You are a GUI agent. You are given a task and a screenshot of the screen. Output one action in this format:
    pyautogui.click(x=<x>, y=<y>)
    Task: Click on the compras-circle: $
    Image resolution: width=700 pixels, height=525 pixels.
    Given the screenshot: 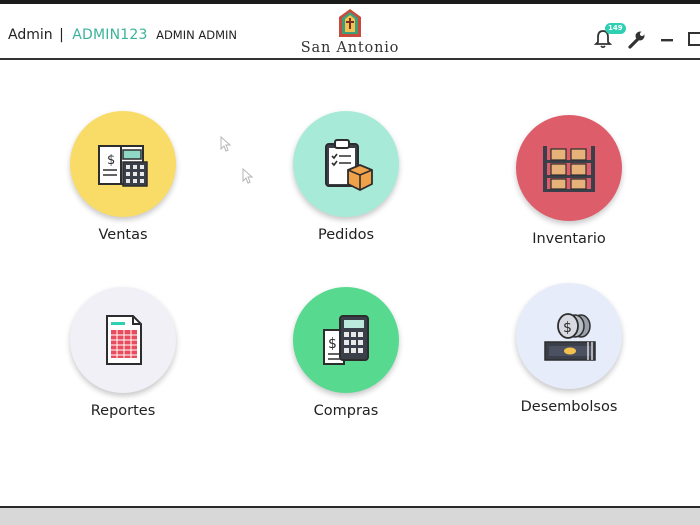 What is the action you would take?
    pyautogui.click(x=346, y=340)
    